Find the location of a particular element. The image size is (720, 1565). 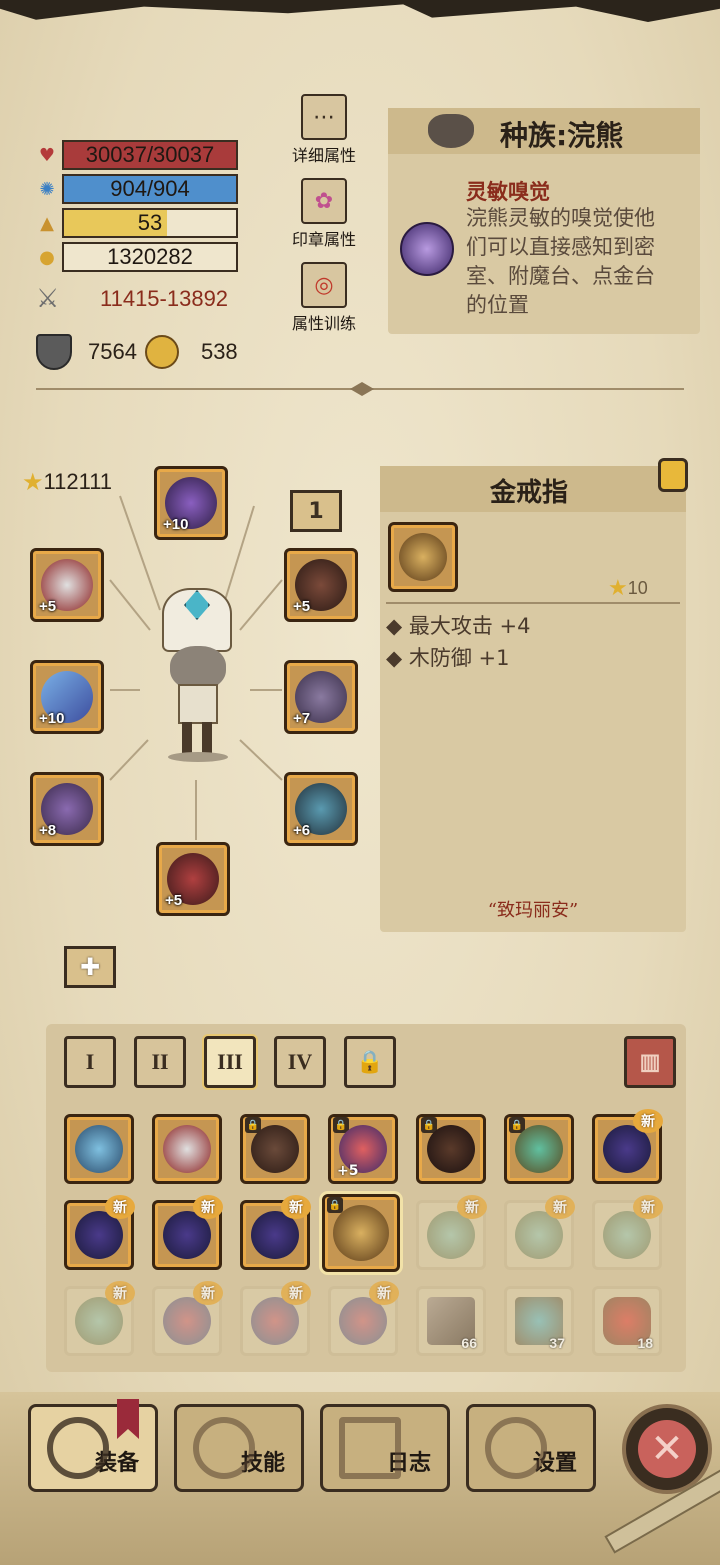

gear-icon is located at coordinates (516, 1448).